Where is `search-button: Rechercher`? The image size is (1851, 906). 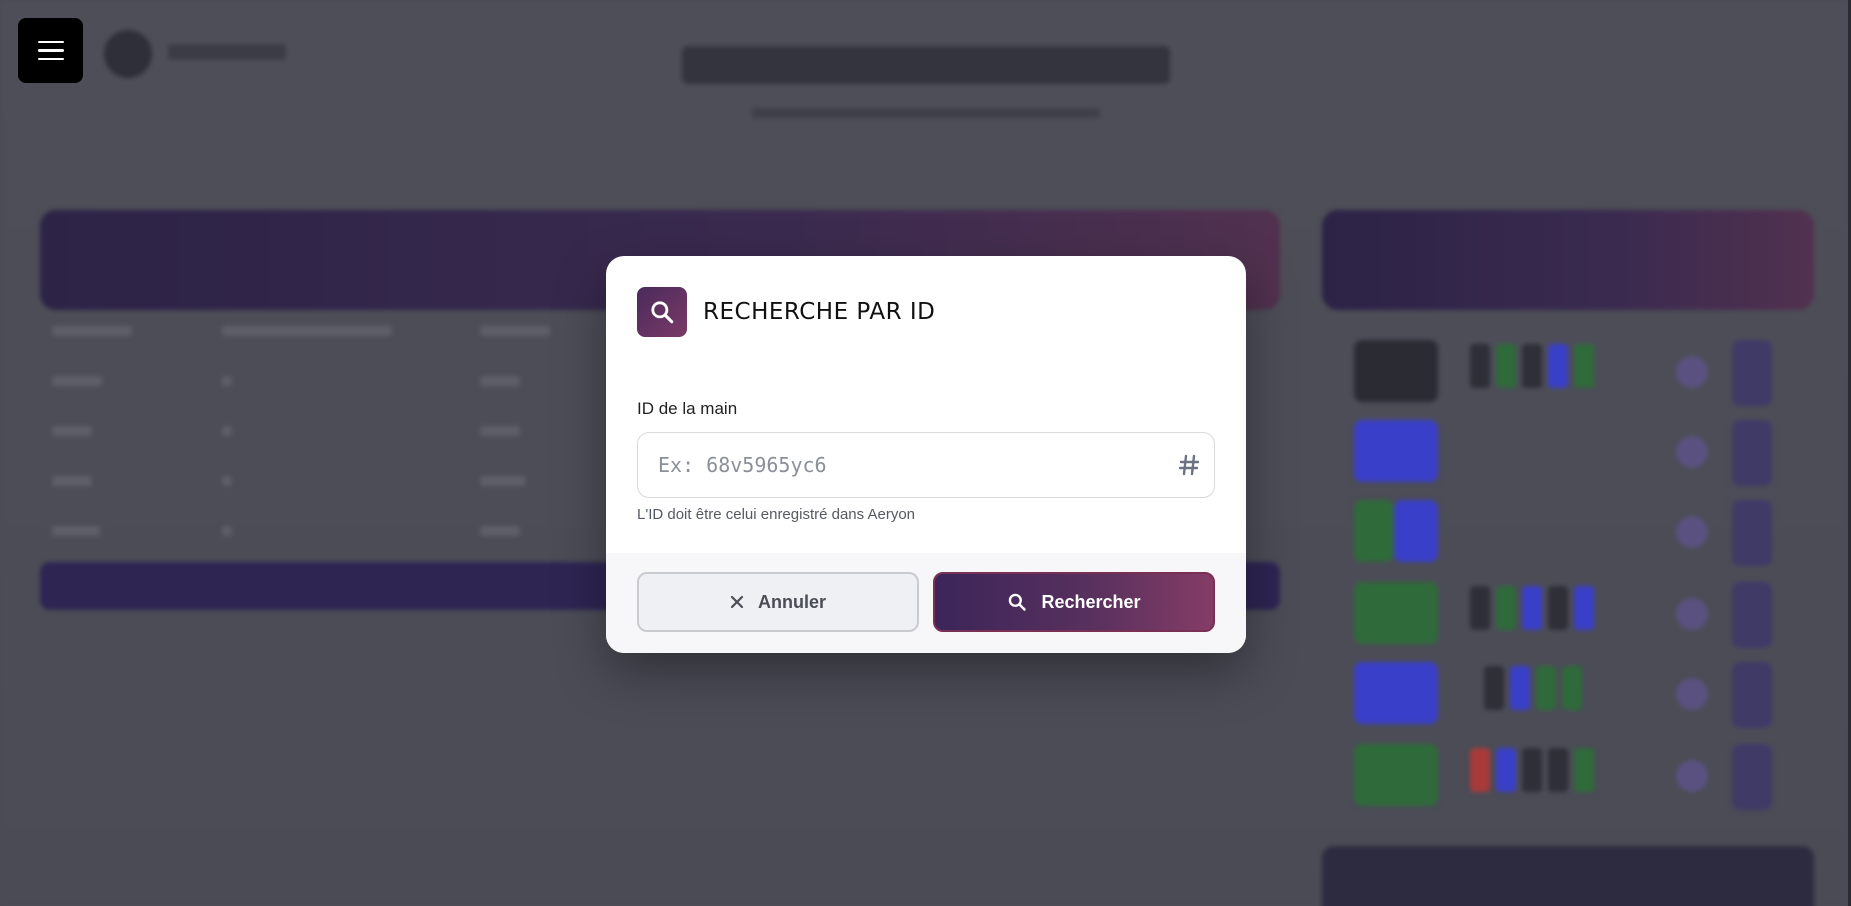
search-button: Rechercher is located at coordinates (1074, 602).